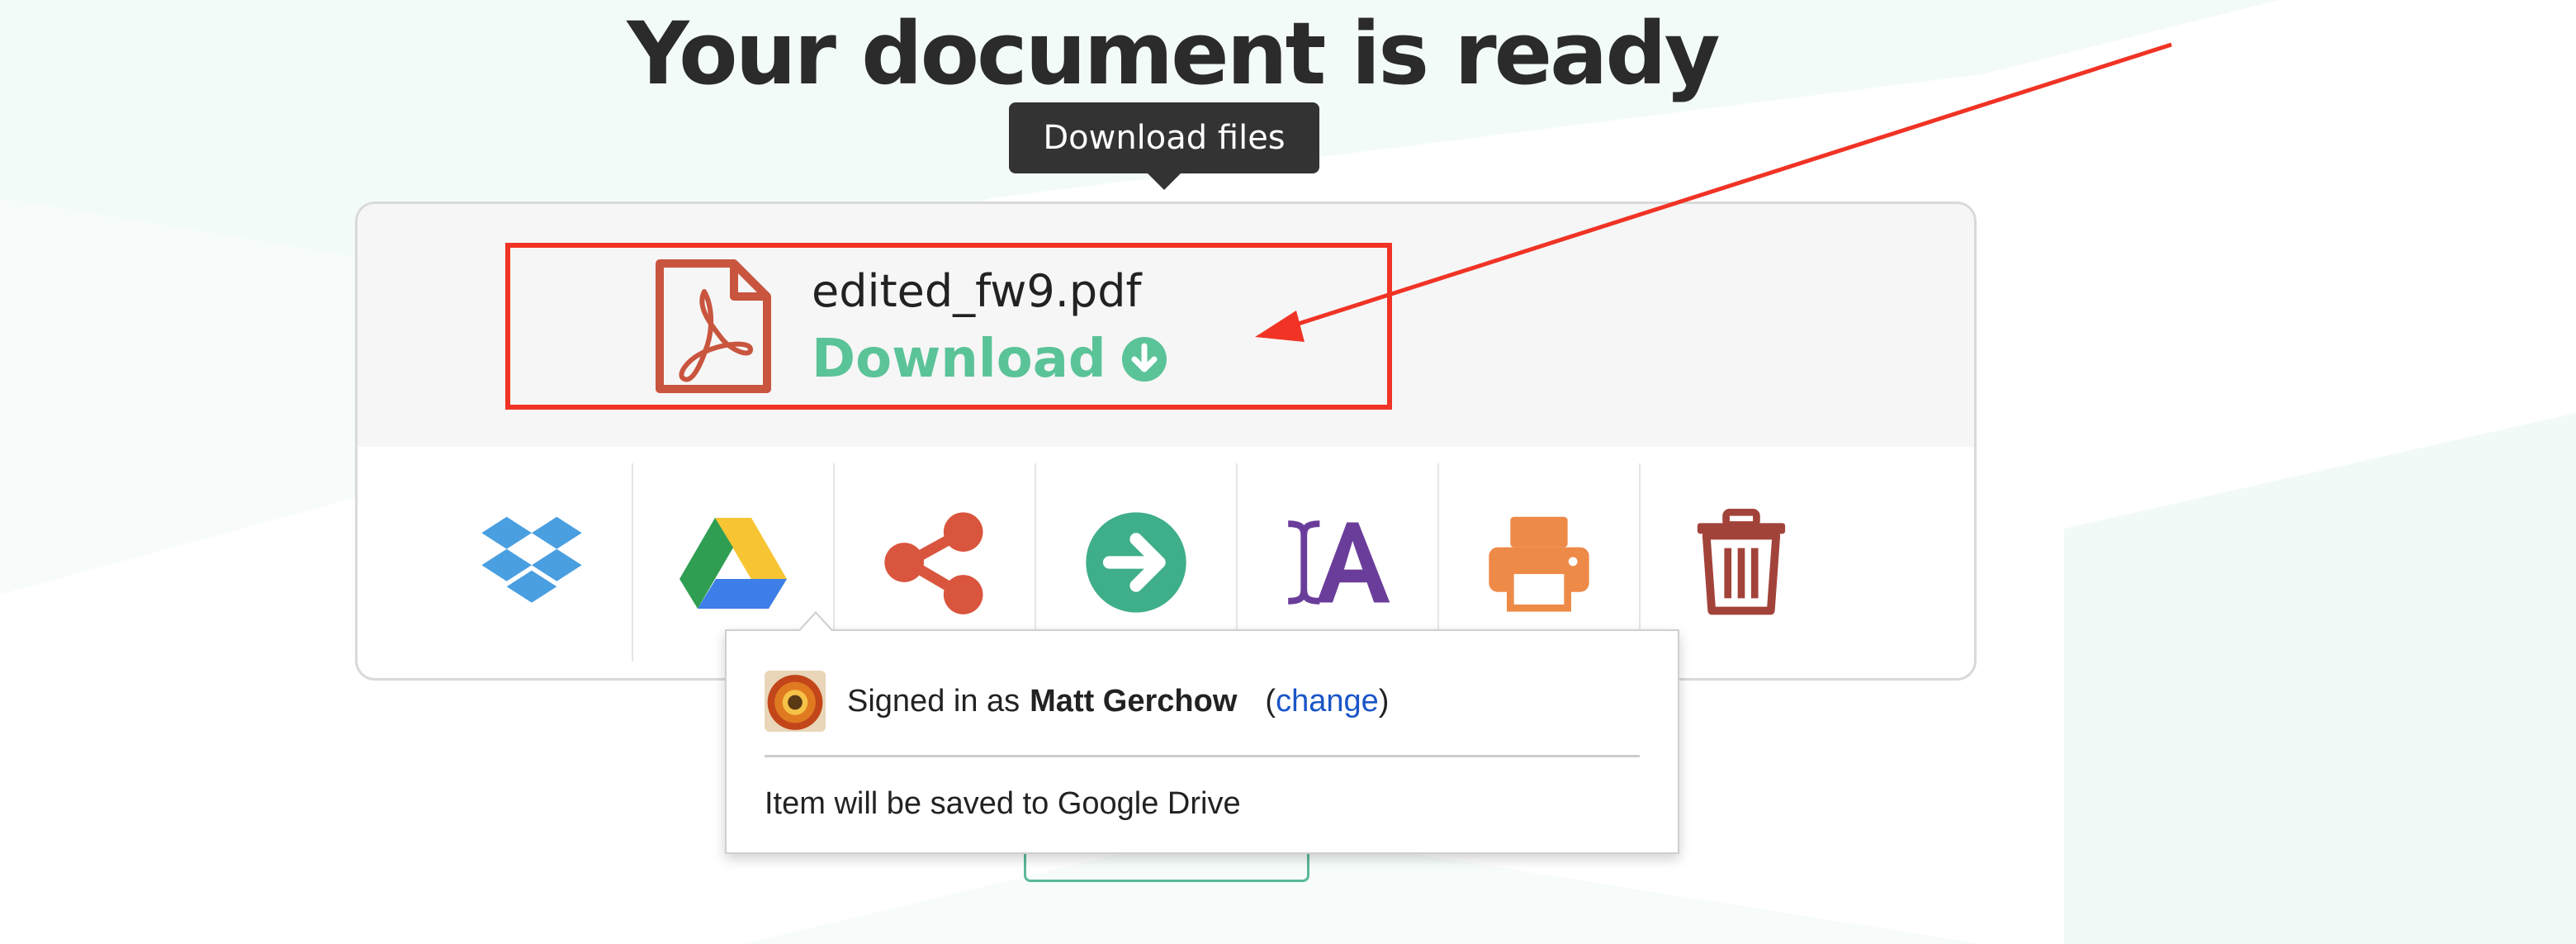 The height and width of the screenshot is (944, 2576). What do you see at coordinates (1003, 803) in the screenshot?
I see `save-destination-message: Item will be saved to Google Drive` at bounding box center [1003, 803].